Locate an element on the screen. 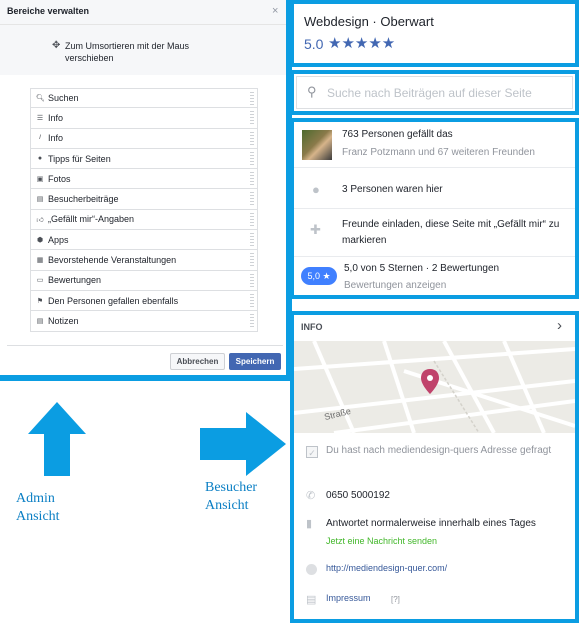 The height and width of the screenshot is (623, 582). reorder-hint: Zum Umsortieren mit der Maus verschieben is located at coordinates (127, 52).